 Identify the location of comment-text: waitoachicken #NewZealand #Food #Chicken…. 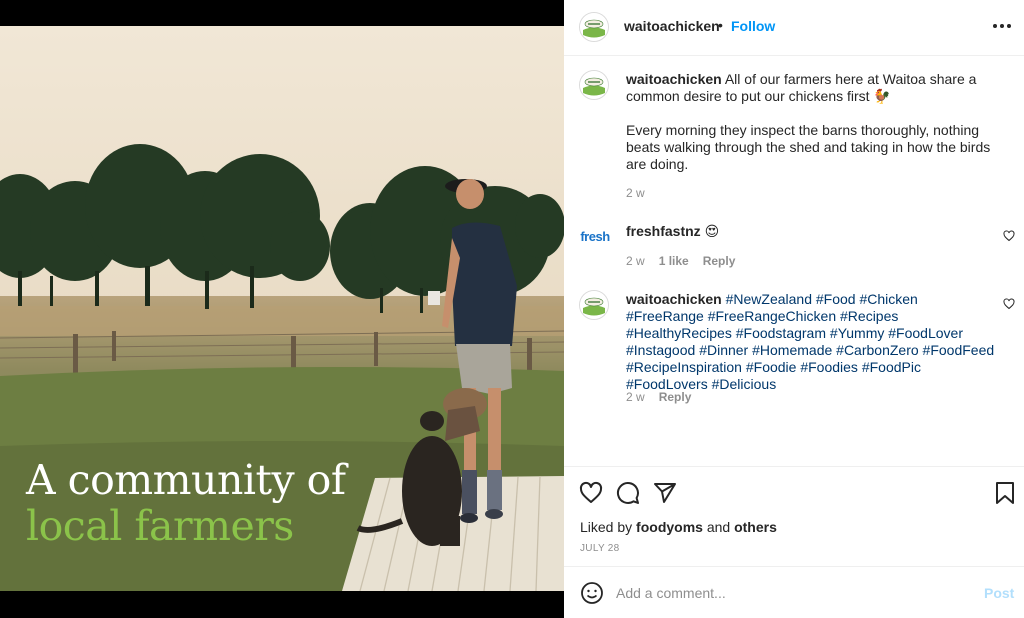
(811, 342).